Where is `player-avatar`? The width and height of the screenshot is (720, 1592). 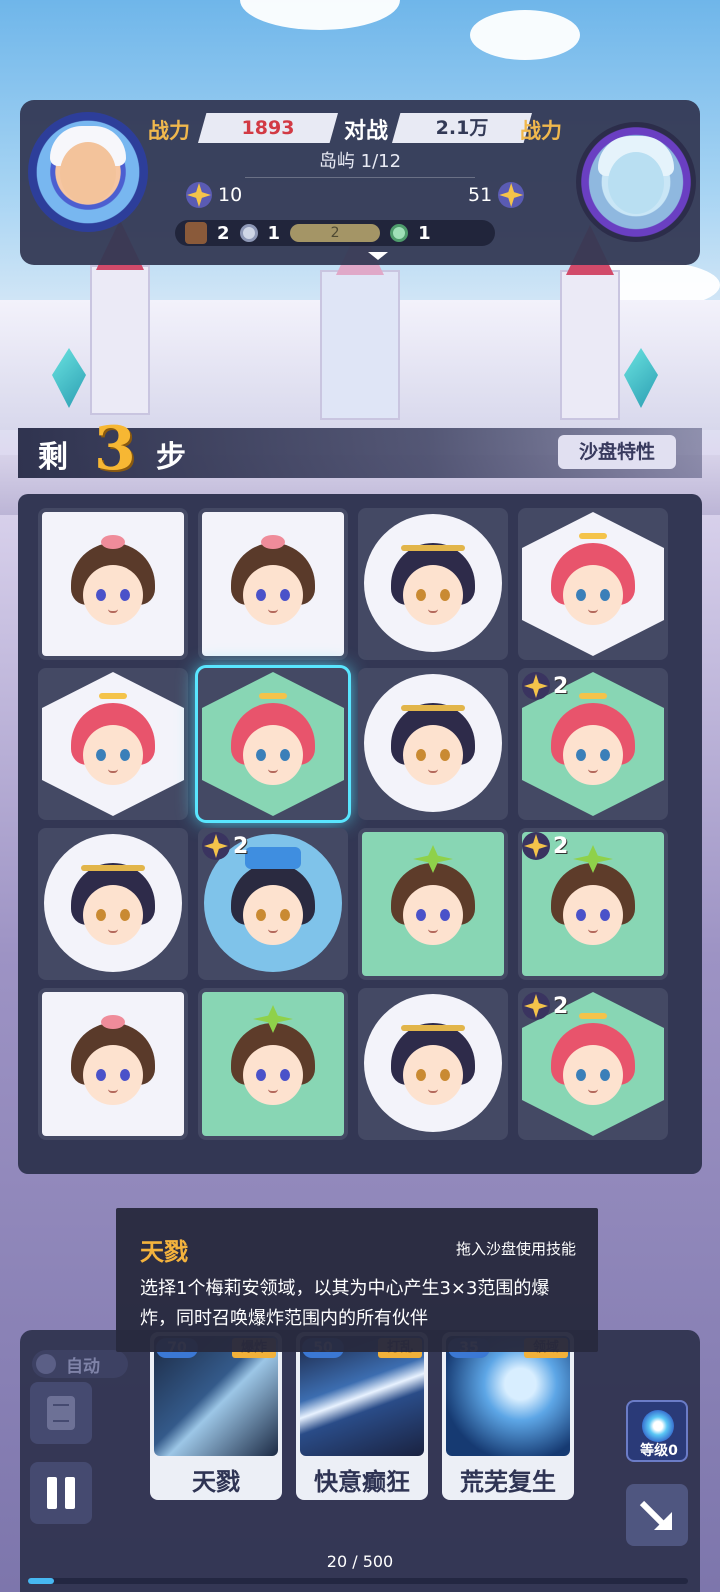
player-avatar is located at coordinates (88, 172).